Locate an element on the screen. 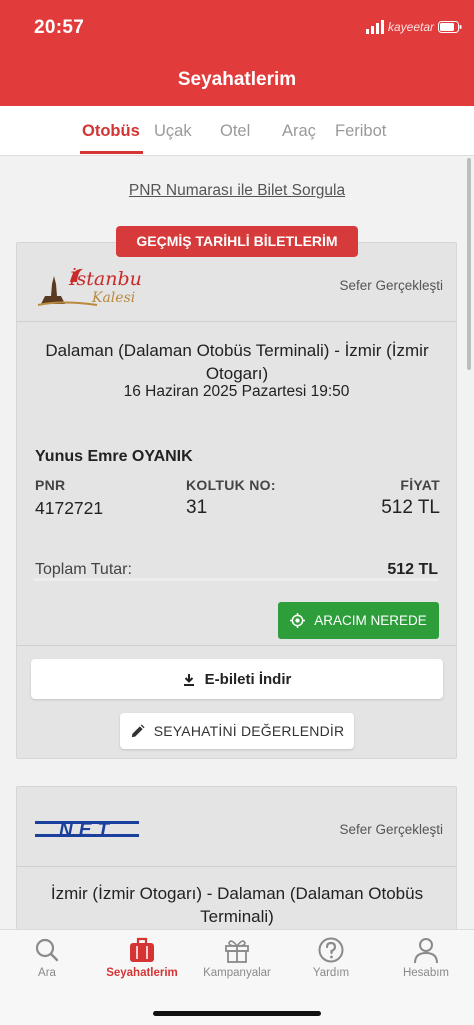 The width and height of the screenshot is (474, 1025). download-eticket-button: E-bileti İndir is located at coordinates (237, 679).